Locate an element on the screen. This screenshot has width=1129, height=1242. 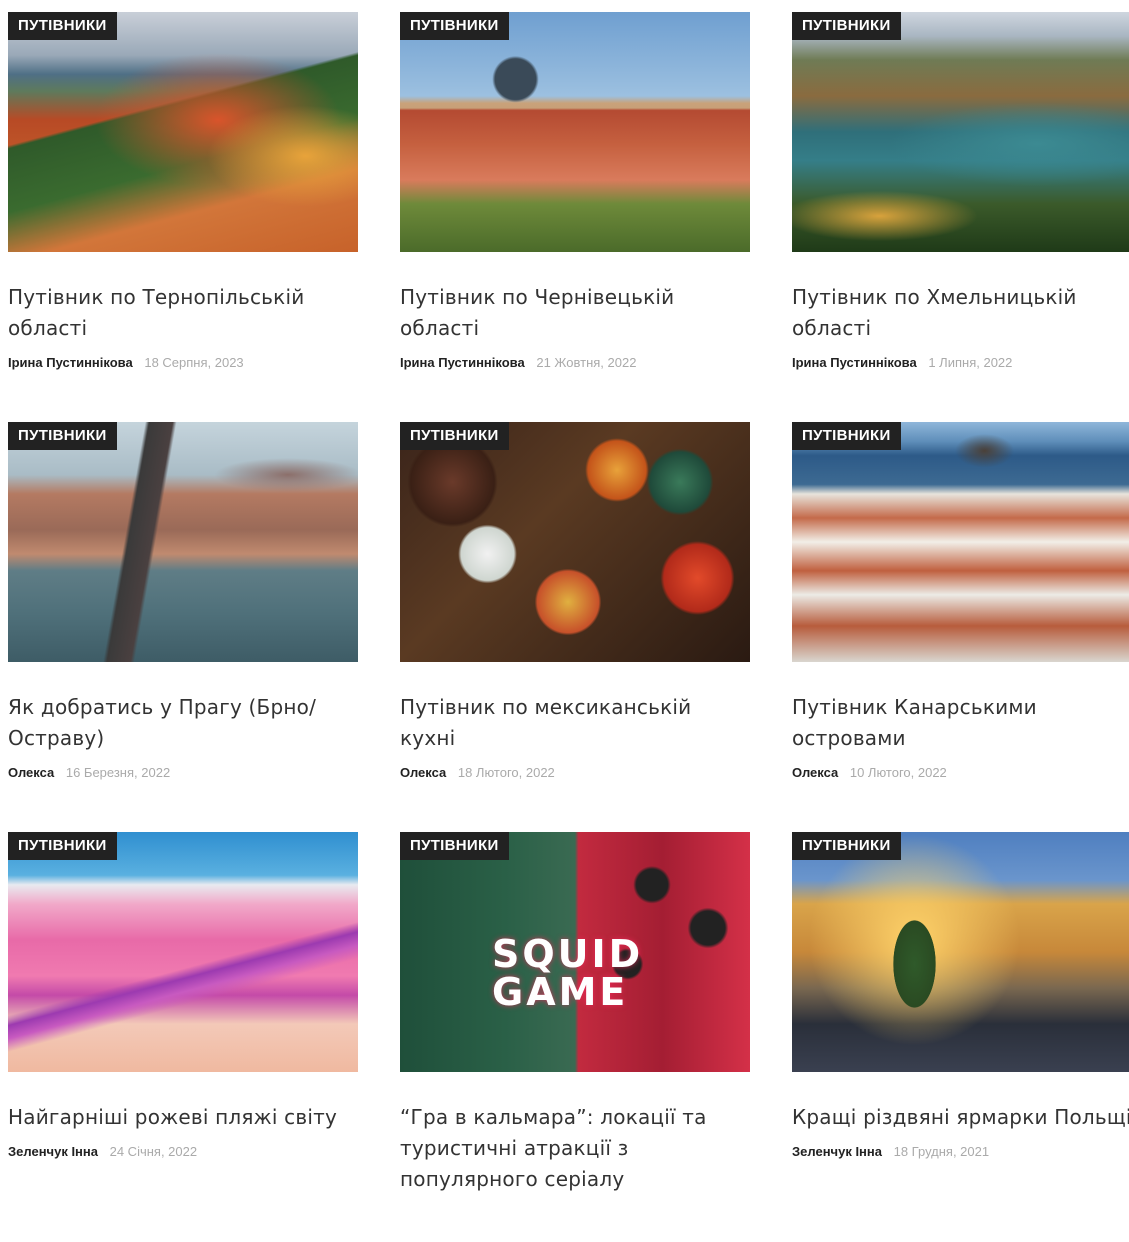
article-title: Путівник по мексиканській кухні is located at coordinates (575, 723).